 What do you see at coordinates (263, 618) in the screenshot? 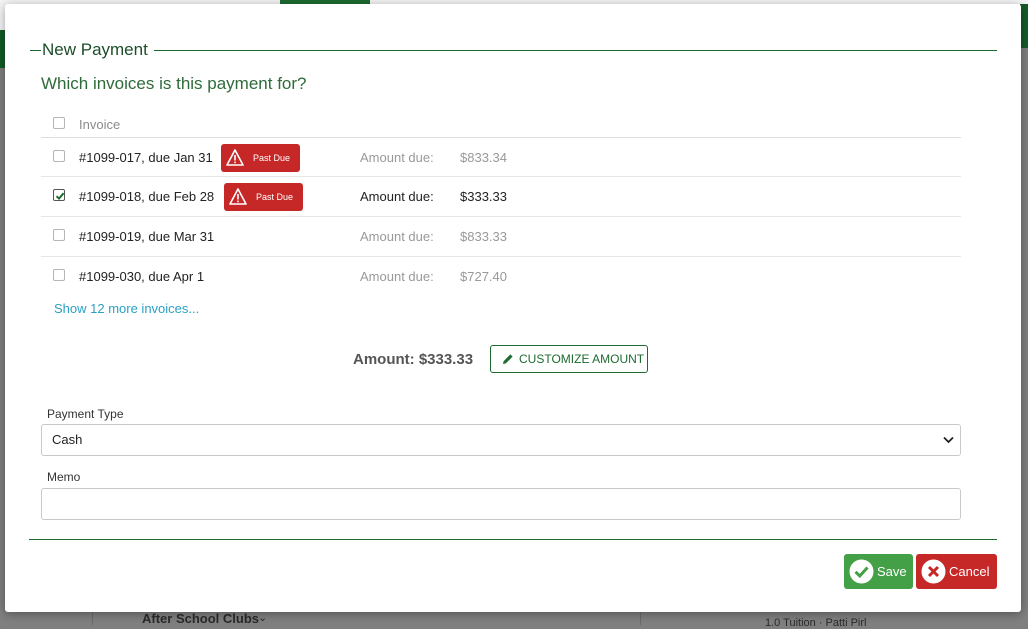
I see `chevron-down-icon: ⌄` at bounding box center [263, 618].